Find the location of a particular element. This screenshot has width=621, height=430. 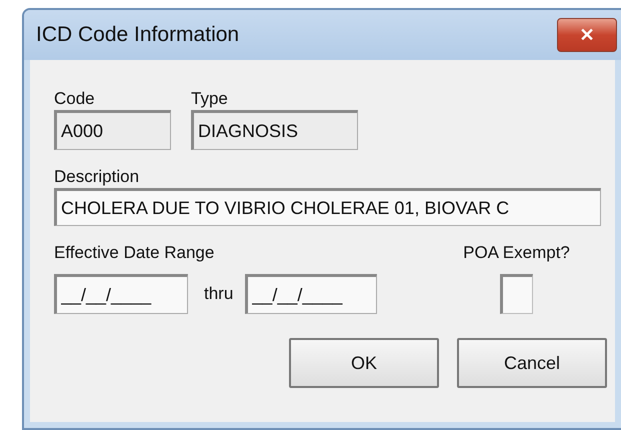

window-title: ICD Code Information is located at coordinates (138, 35).